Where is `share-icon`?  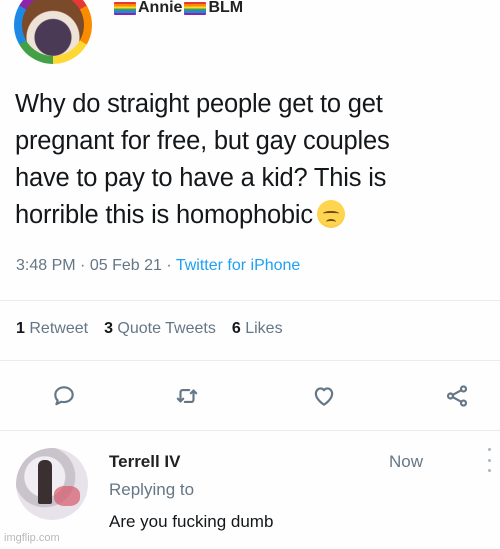
share-icon is located at coordinates (457, 396).